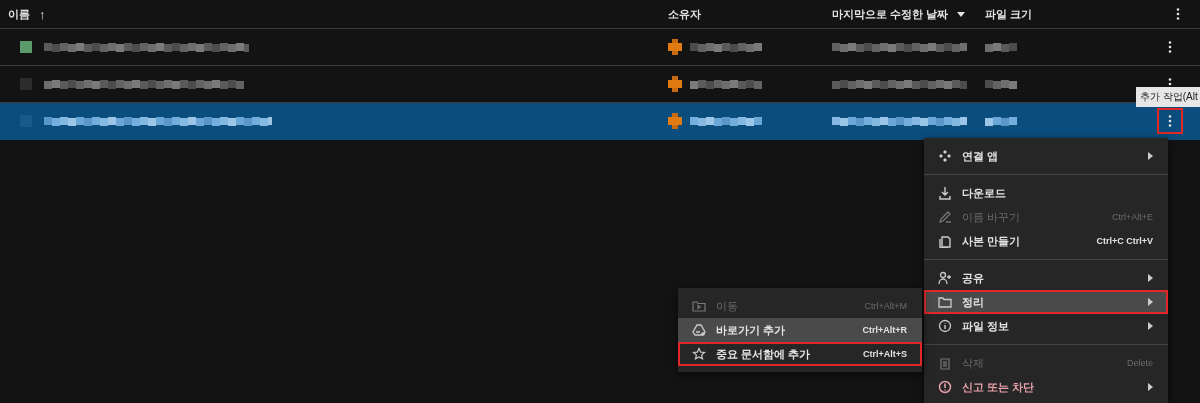  What do you see at coordinates (884, 330) in the screenshot?
I see `shortcut-text: Ctrl+Alt+R` at bounding box center [884, 330].